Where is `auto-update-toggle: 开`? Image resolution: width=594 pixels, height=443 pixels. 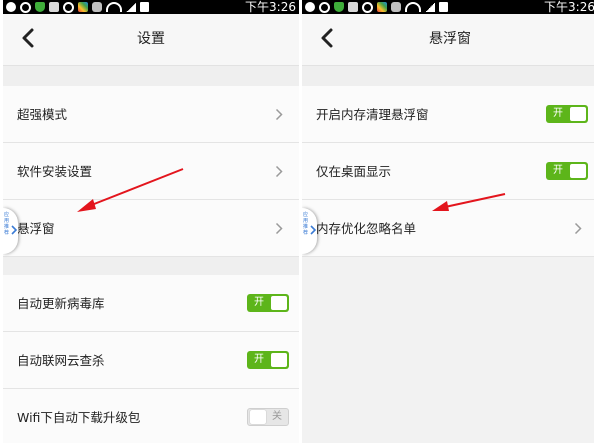
auto-update-toggle: 开 is located at coordinates (268, 303).